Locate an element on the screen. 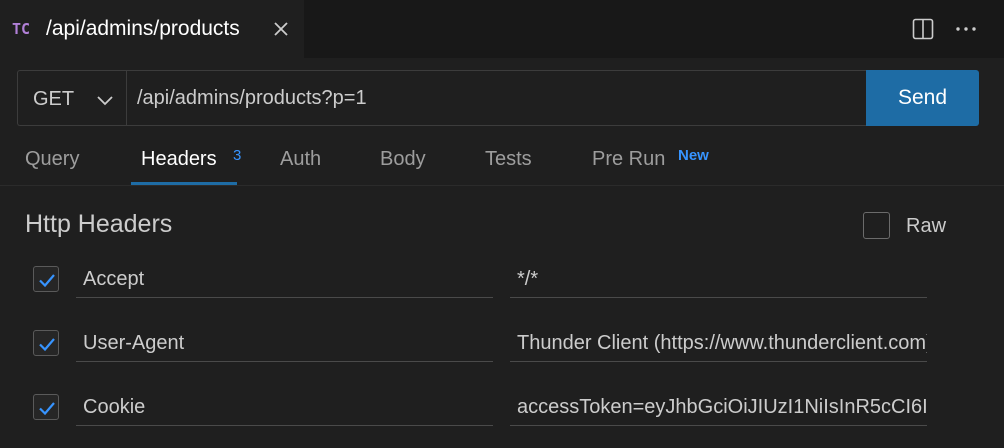  method-select: GET is located at coordinates (72, 98).